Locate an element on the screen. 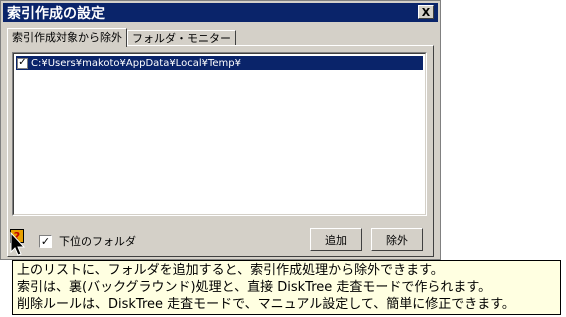  list-item-checkbox: ✓ is located at coordinates (22, 63).